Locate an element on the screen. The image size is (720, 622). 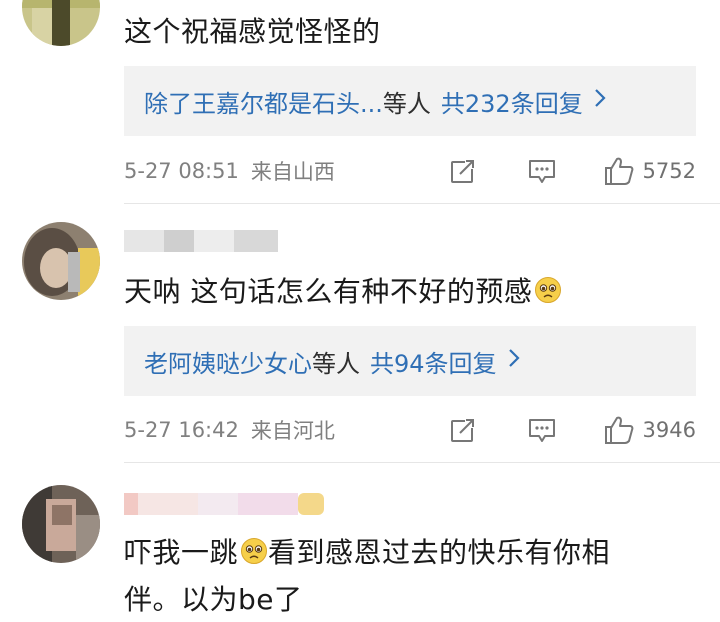
comment-source: 来自山西 is located at coordinates (292, 172).